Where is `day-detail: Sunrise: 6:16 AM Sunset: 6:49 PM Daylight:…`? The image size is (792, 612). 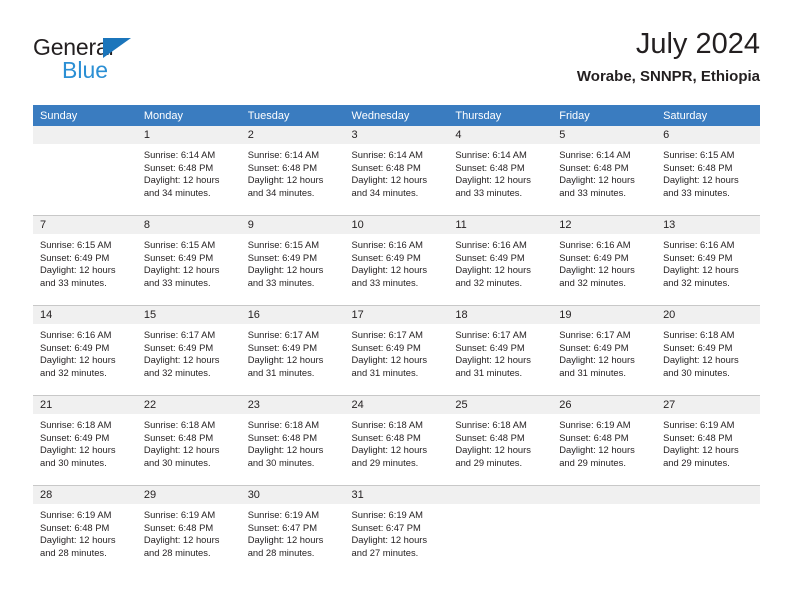
day-detail: Sunrise: 6:16 AM Sunset: 6:49 PM Daylight:… is located at coordinates (85, 351).